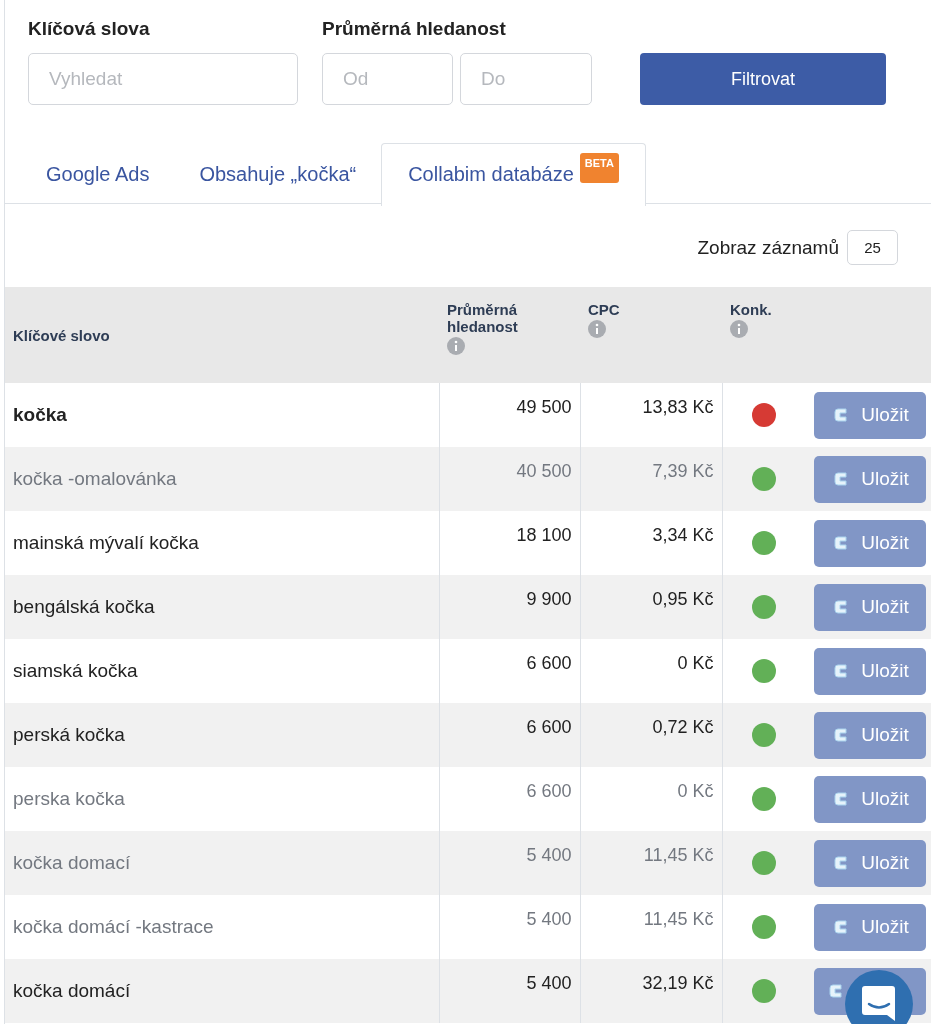  Describe the element at coordinates (509, 479) in the screenshot. I see `table-cell: 40 500` at that location.